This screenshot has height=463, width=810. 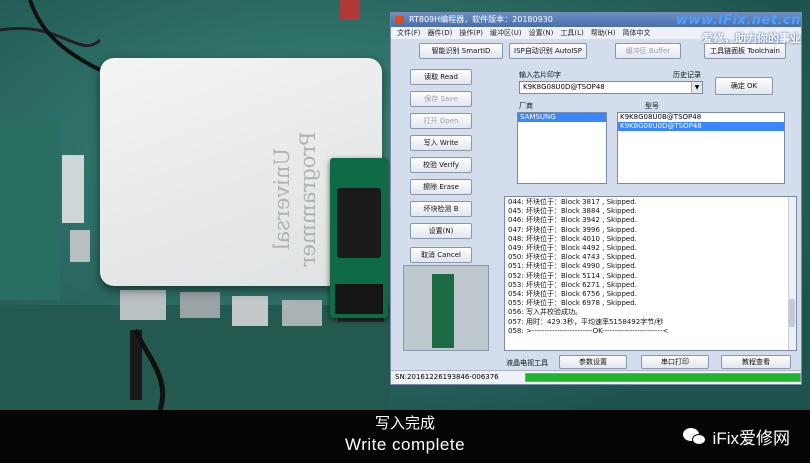 I want to click on log-line: 053: 坏块位于：Block 6271 , Skipped., so click(x=572, y=284).